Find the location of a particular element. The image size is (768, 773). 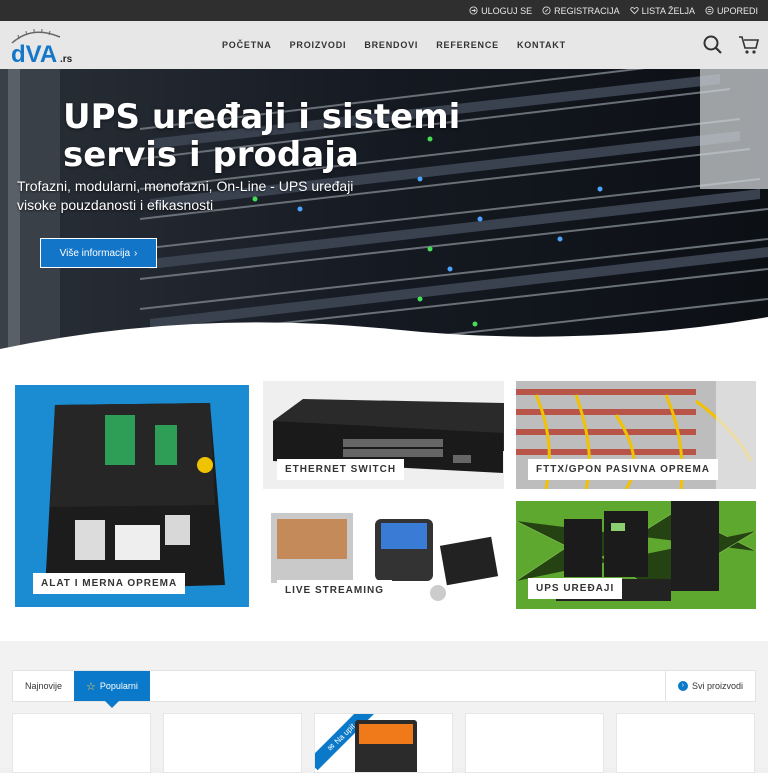

nav-item-brendovi: BRENDOVI is located at coordinates (391, 45).